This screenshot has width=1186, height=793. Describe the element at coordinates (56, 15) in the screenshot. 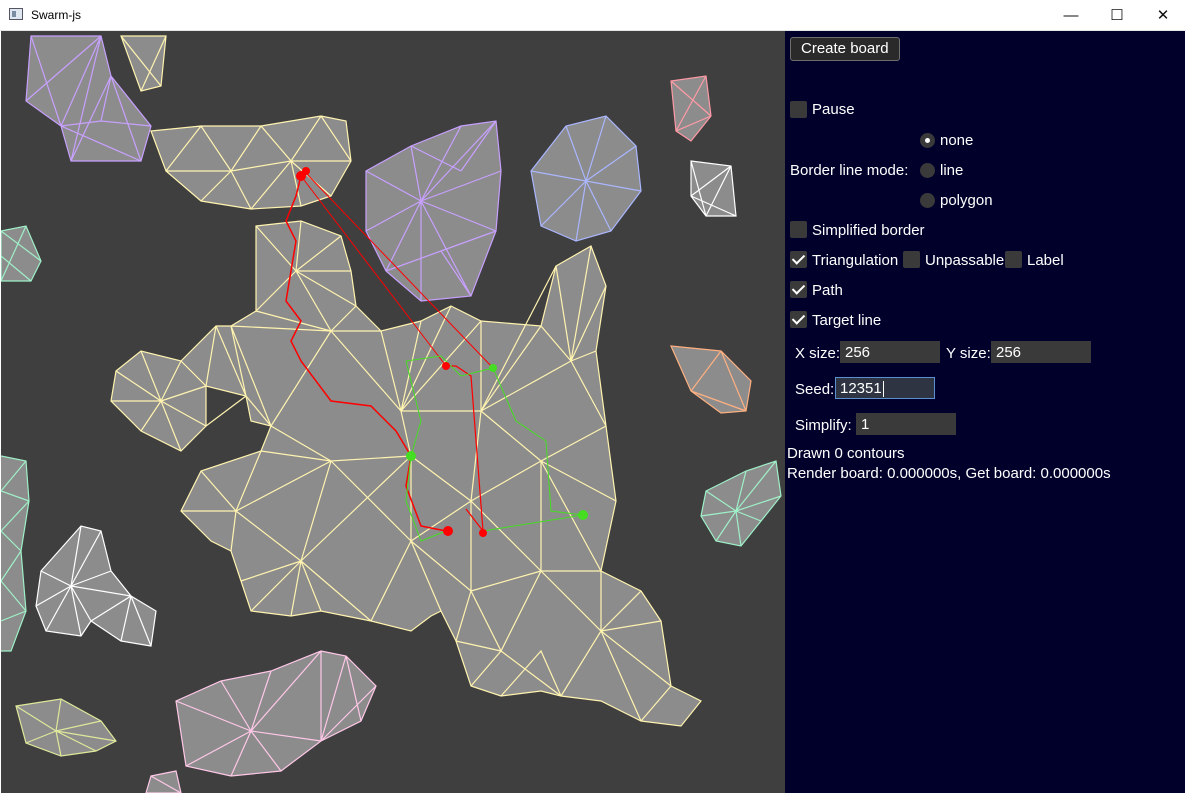

I see `window-title: Swarm-js` at that location.